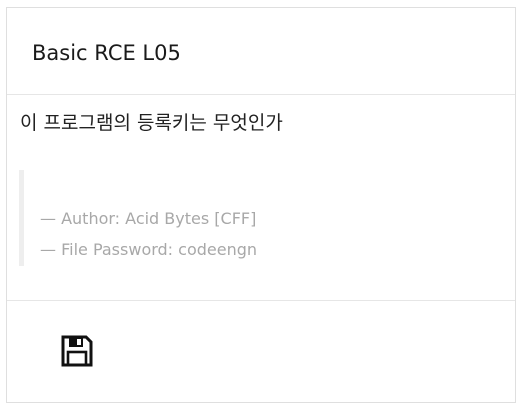  Describe the element at coordinates (148, 218) in the screenshot. I see `author-line: — Author: Acid Bytes [CFF]` at that location.